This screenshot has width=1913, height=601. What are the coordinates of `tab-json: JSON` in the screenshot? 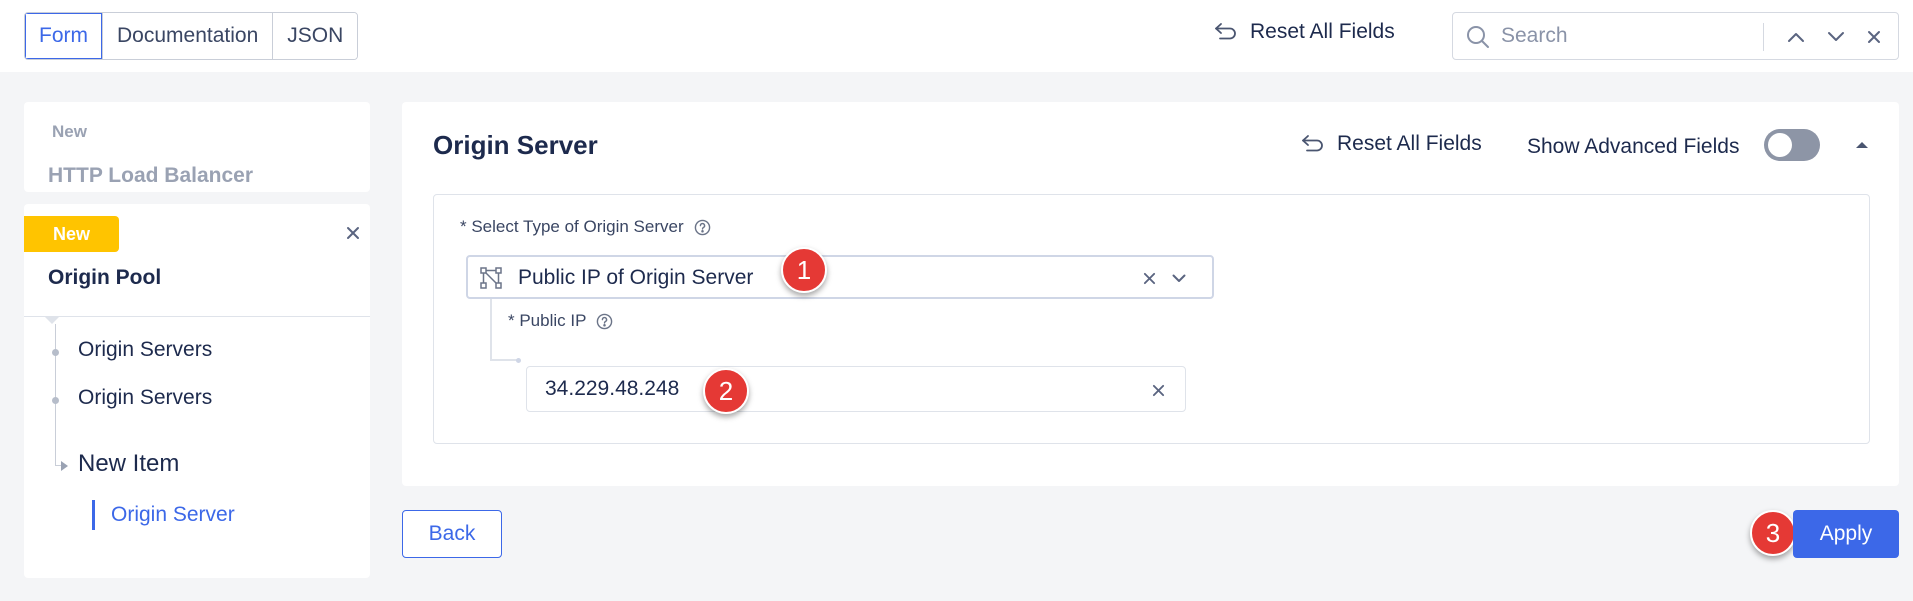 It's located at (315, 36).